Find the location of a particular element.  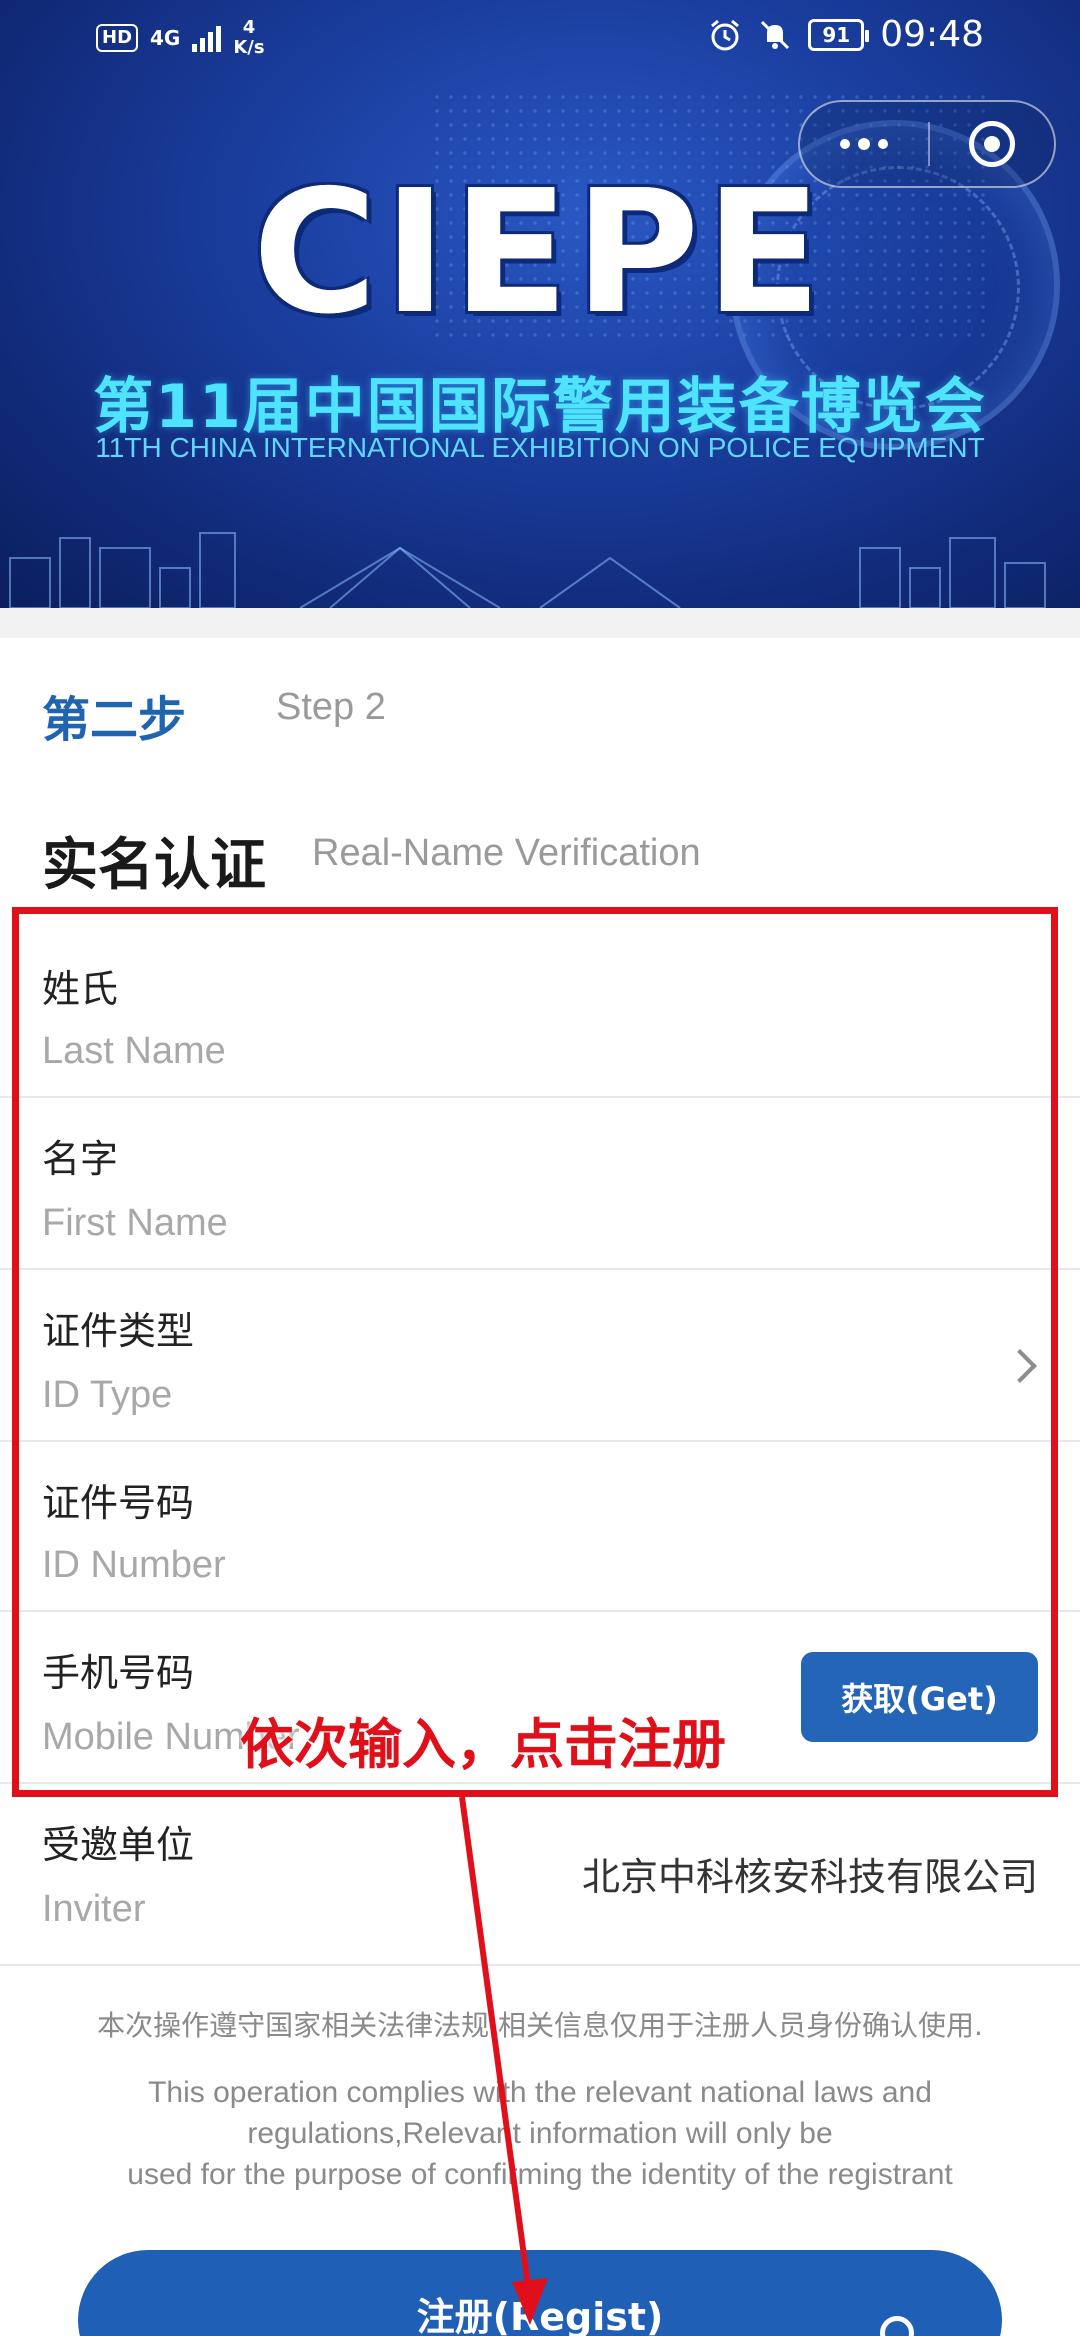

mute-bell-icon is located at coordinates (775, 34).